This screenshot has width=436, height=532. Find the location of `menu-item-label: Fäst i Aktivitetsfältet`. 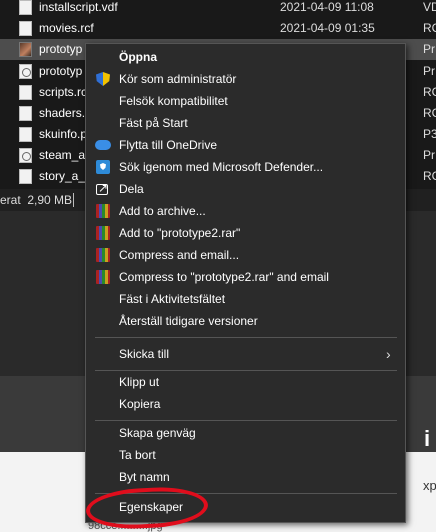

menu-item-label: Fäst i Aktivitetsfältet is located at coordinates (172, 299).